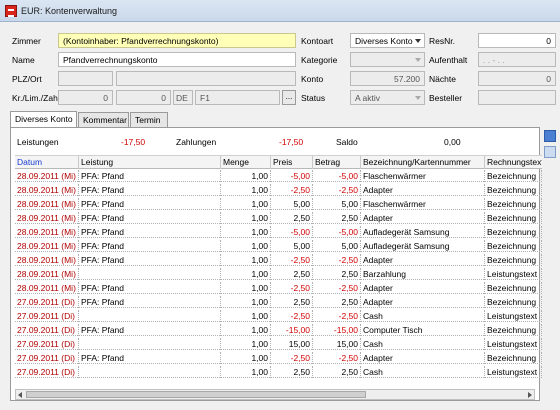  I want to click on cell-preis: -5,00, so click(292, 232).